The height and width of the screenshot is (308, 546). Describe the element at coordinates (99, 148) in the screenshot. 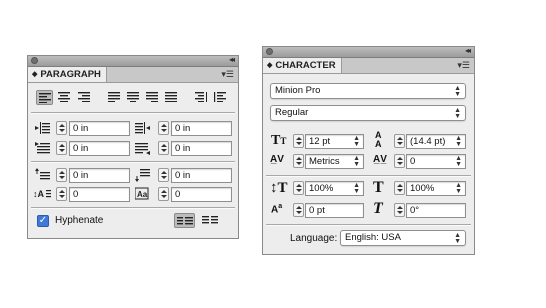

I see `first-line-indent-field: 0 in` at that location.